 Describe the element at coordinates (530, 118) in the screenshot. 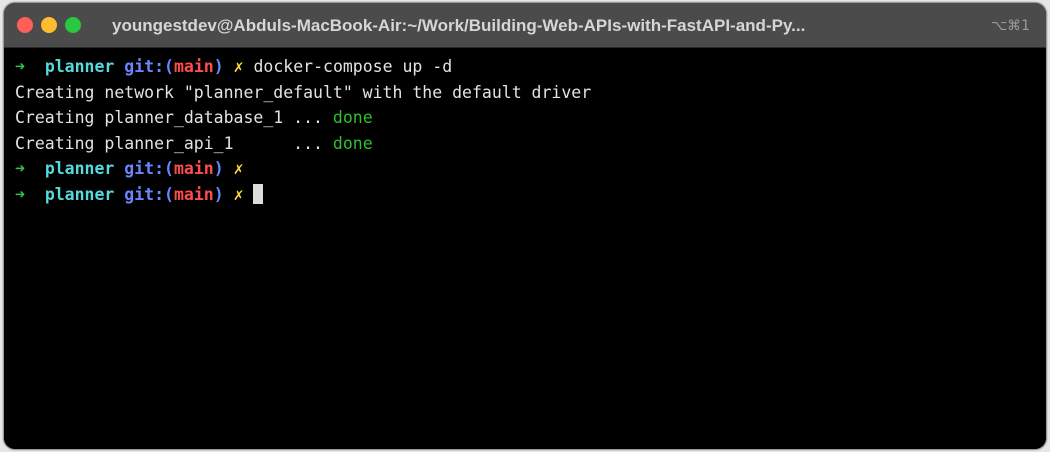

I see `output-line: Creating planner_database_1 ... done` at that location.